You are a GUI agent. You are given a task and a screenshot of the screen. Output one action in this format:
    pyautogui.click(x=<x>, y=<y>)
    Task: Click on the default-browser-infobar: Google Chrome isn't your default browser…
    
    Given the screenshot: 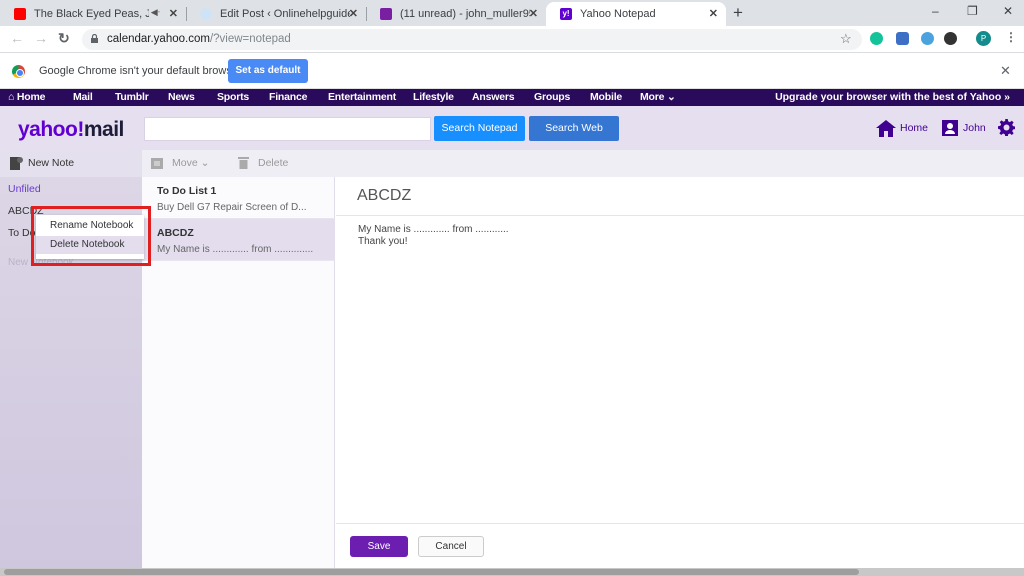 What is the action you would take?
    pyautogui.click(x=512, y=71)
    